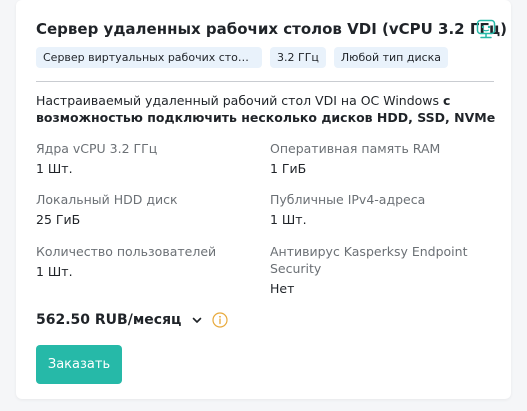 Image resolution: width=527 pixels, height=411 pixels. Describe the element at coordinates (447, 100) in the screenshot. I see `description-bold-start: с` at that location.